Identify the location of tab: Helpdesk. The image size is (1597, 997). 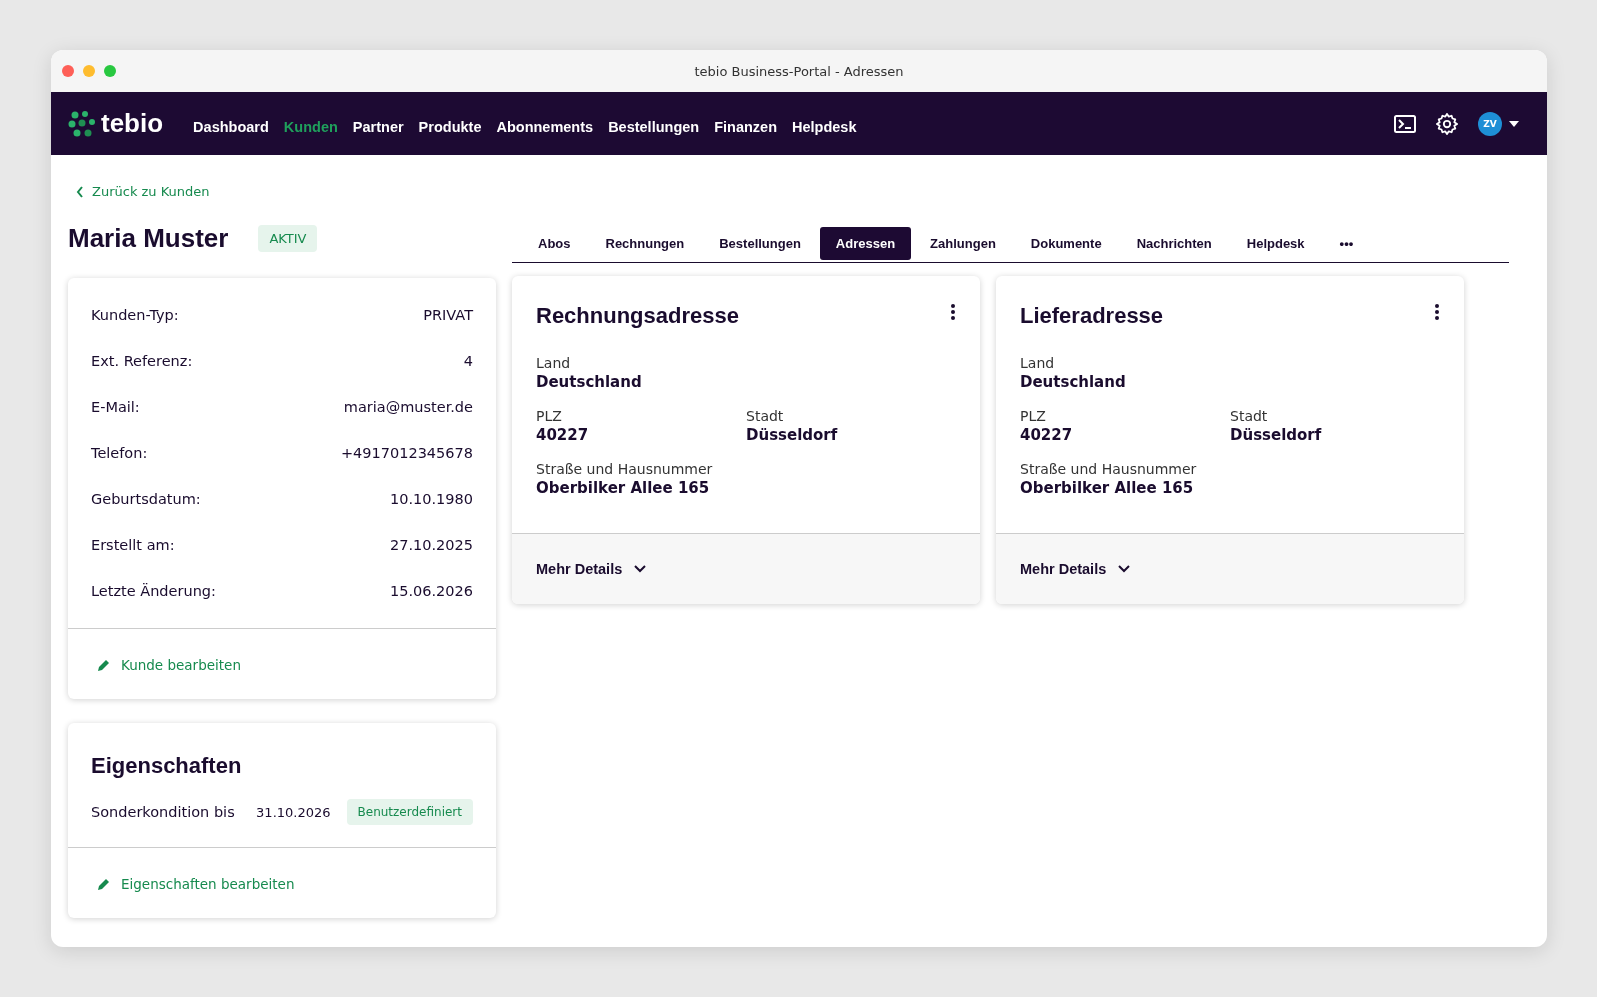
(1275, 243).